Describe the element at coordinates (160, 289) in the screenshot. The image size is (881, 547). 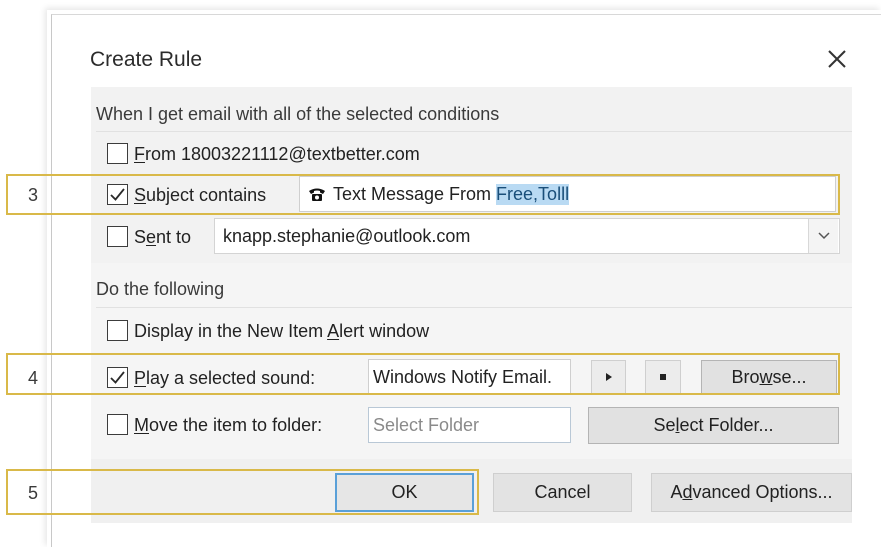
I see `actions-heading: Do the following` at that location.